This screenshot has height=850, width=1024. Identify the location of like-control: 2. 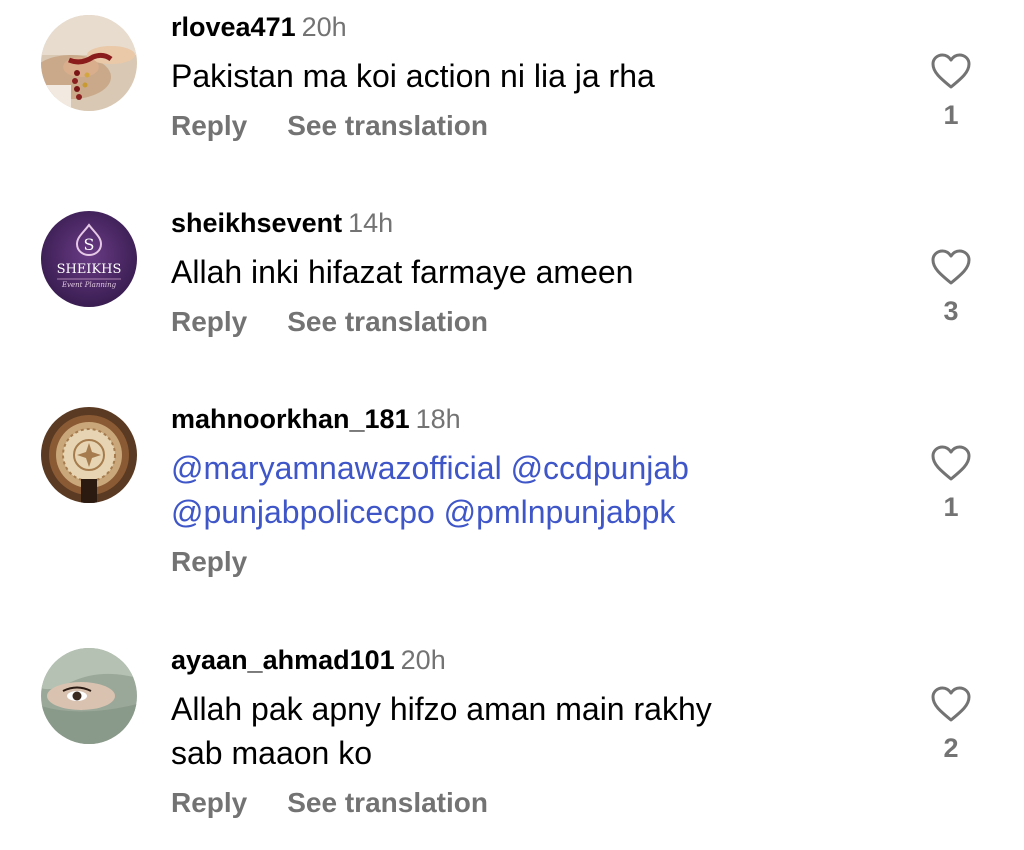
(951, 725).